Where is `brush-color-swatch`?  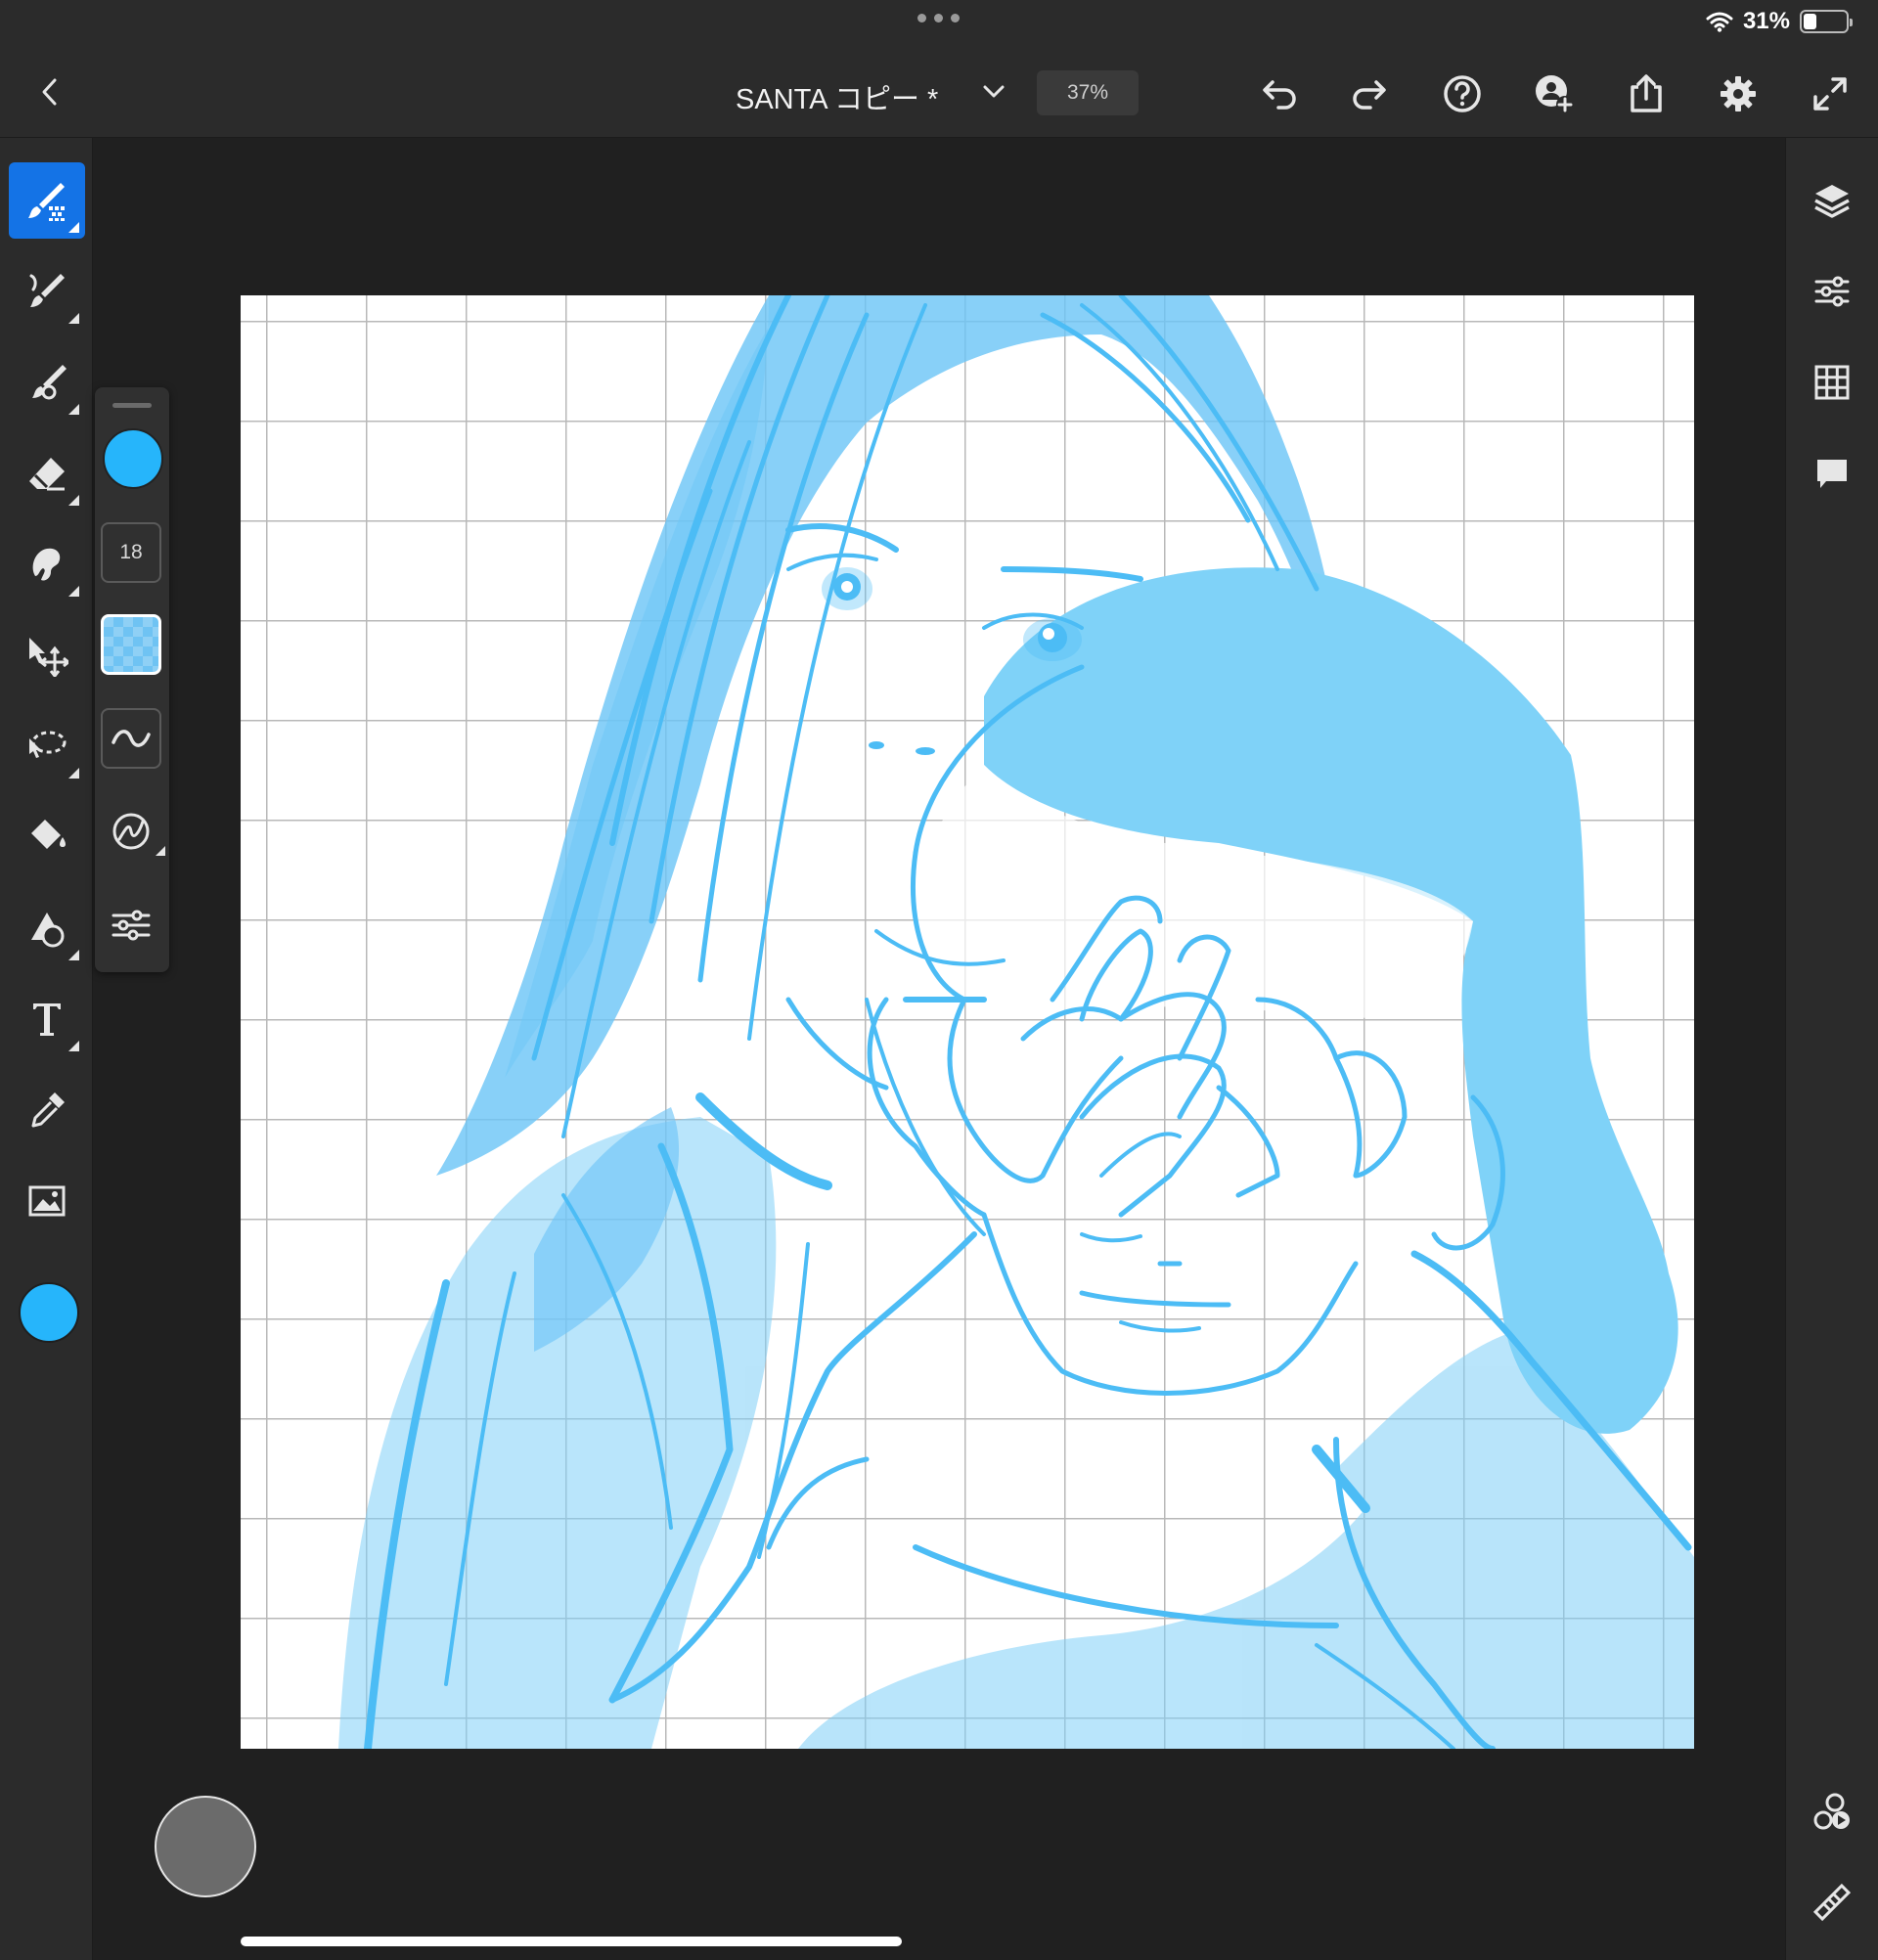 brush-color-swatch is located at coordinates (133, 458).